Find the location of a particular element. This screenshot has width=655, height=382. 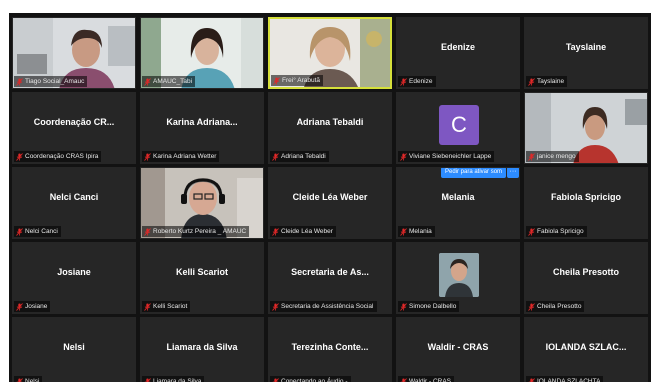

participant-display-name: Edenize is located at coordinates (457, 47).